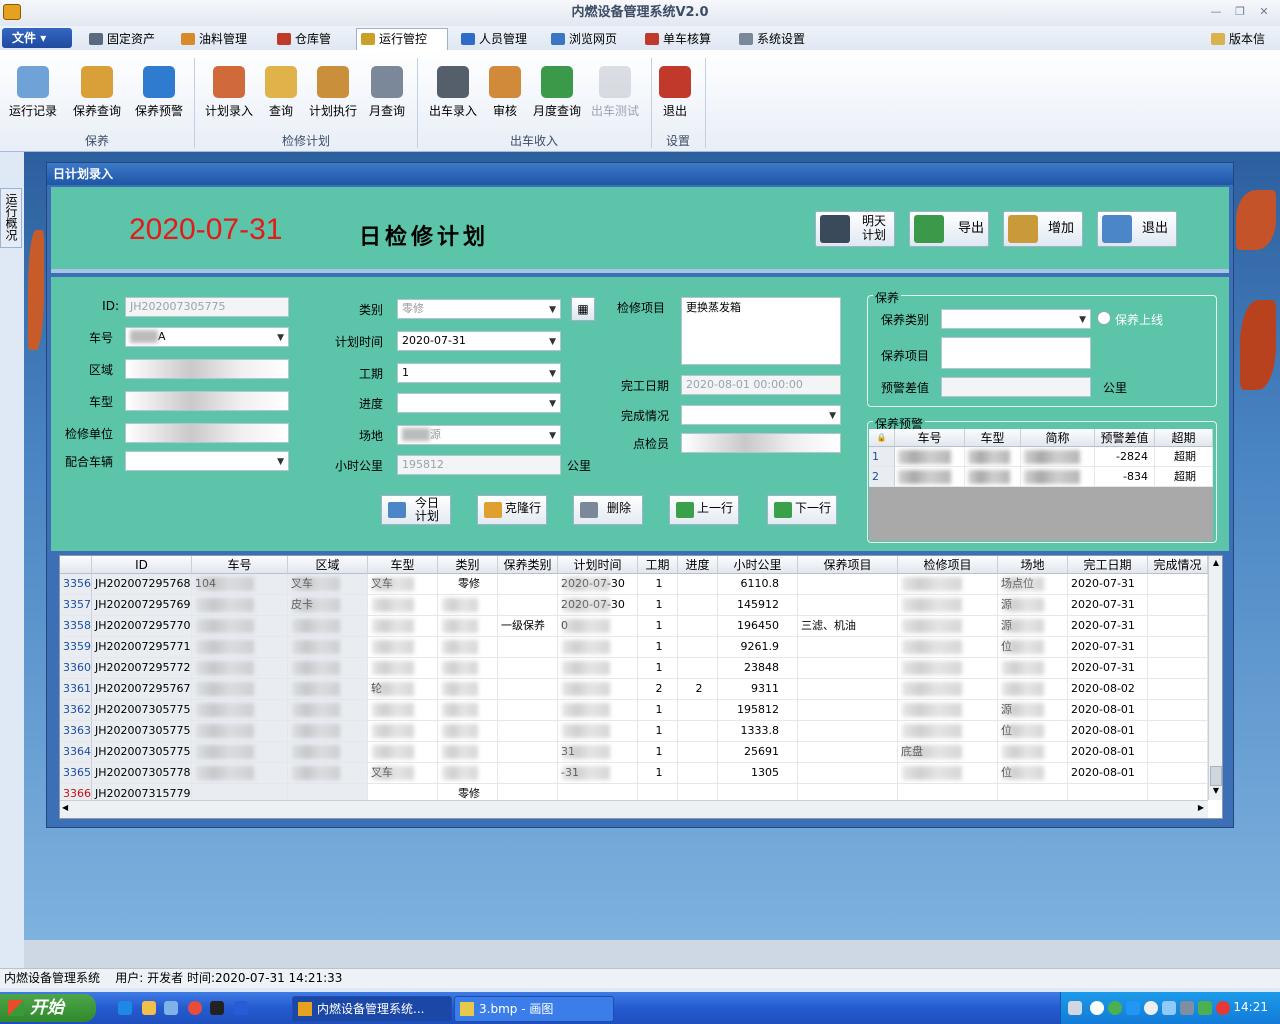  I want to click on partner-select: ▼, so click(207, 461).